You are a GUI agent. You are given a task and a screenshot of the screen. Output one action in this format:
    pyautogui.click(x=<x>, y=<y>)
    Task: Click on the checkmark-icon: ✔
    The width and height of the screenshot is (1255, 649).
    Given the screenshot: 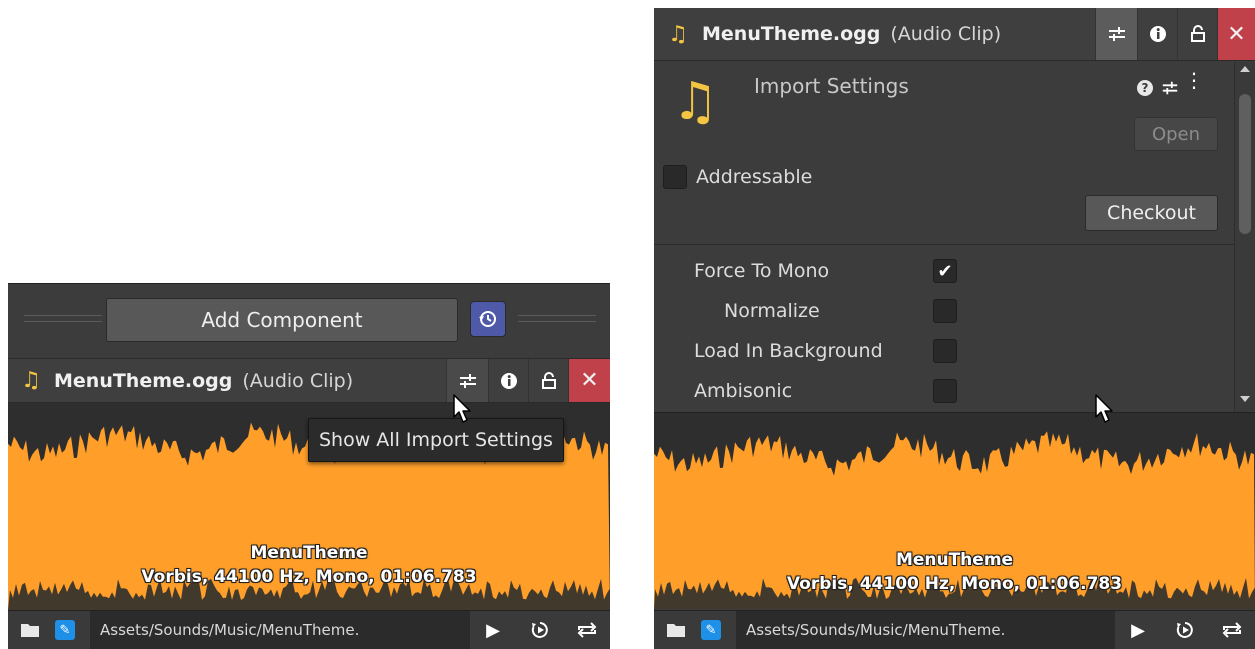 What is the action you would take?
    pyautogui.click(x=945, y=271)
    